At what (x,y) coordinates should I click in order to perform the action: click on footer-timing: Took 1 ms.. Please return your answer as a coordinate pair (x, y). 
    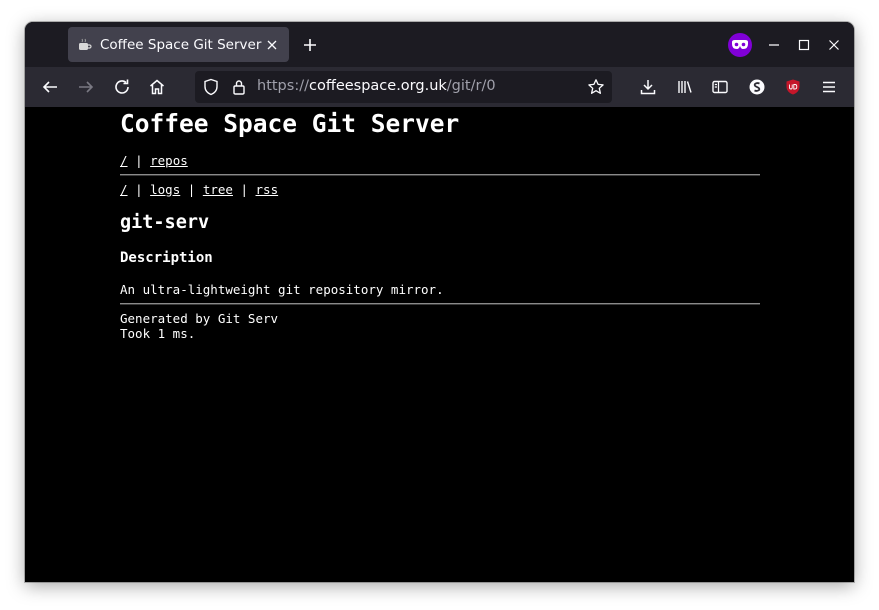
    Looking at the image, I should click on (158, 333).